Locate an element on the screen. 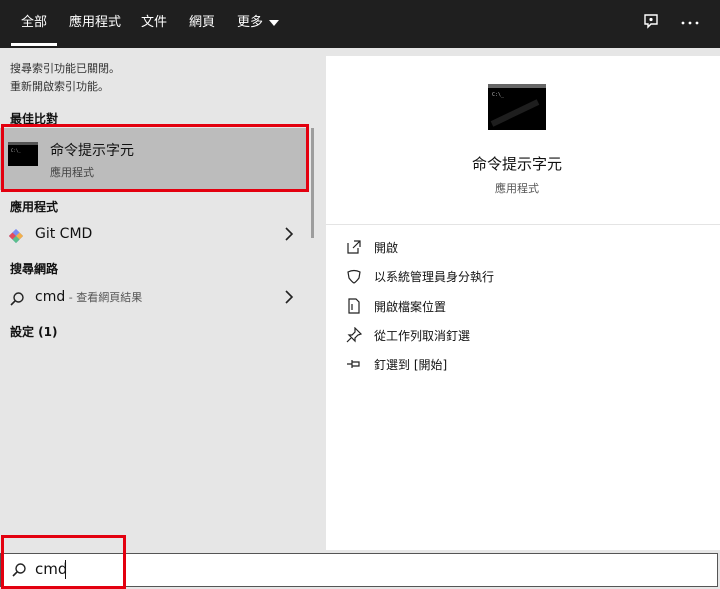  web-search-result: cmd - 查看網頁結果 is located at coordinates (154, 298).